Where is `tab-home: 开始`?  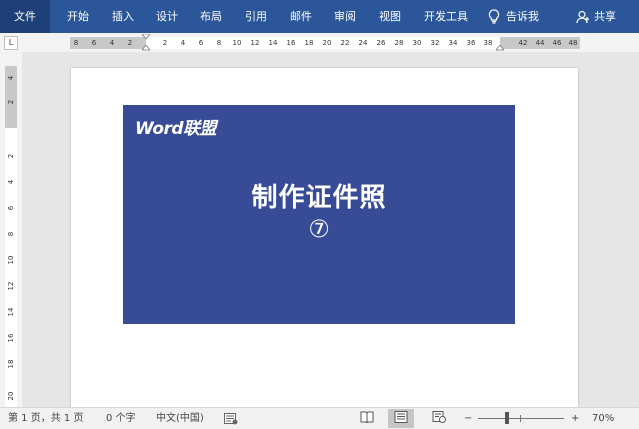
tab-home: 开始 is located at coordinates (78, 16).